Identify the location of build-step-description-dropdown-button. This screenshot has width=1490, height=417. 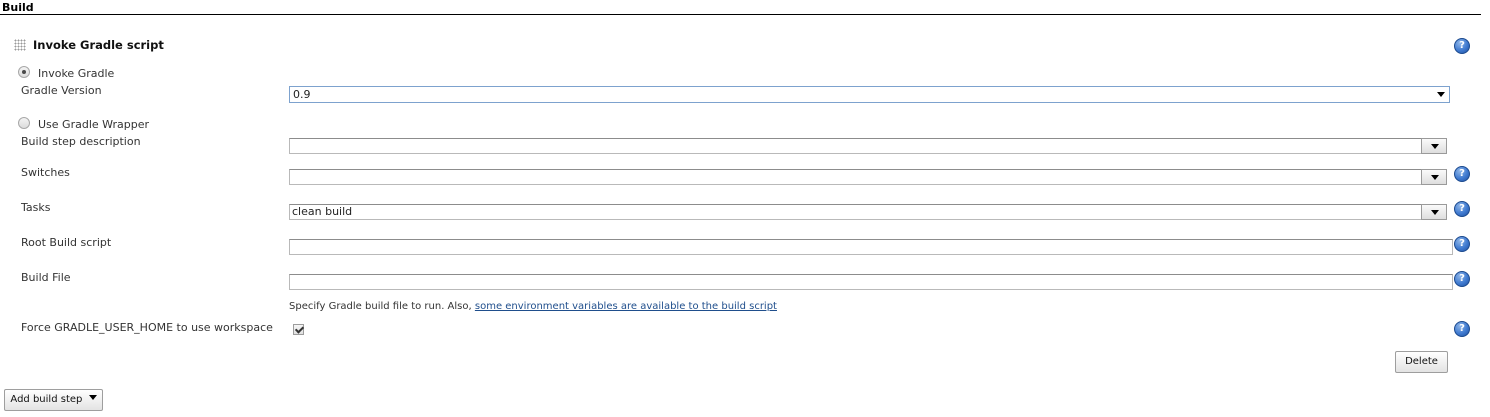
(1434, 146).